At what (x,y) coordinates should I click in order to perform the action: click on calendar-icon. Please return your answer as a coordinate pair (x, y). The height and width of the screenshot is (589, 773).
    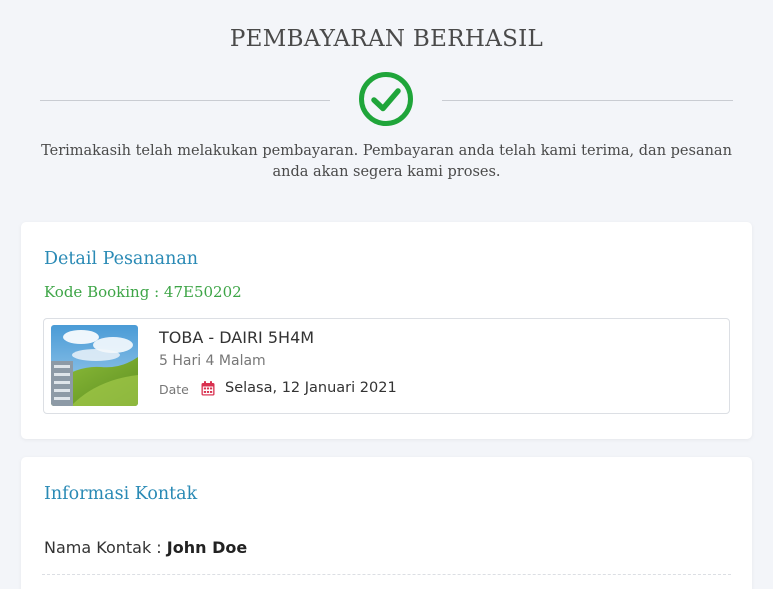
    Looking at the image, I should click on (208, 388).